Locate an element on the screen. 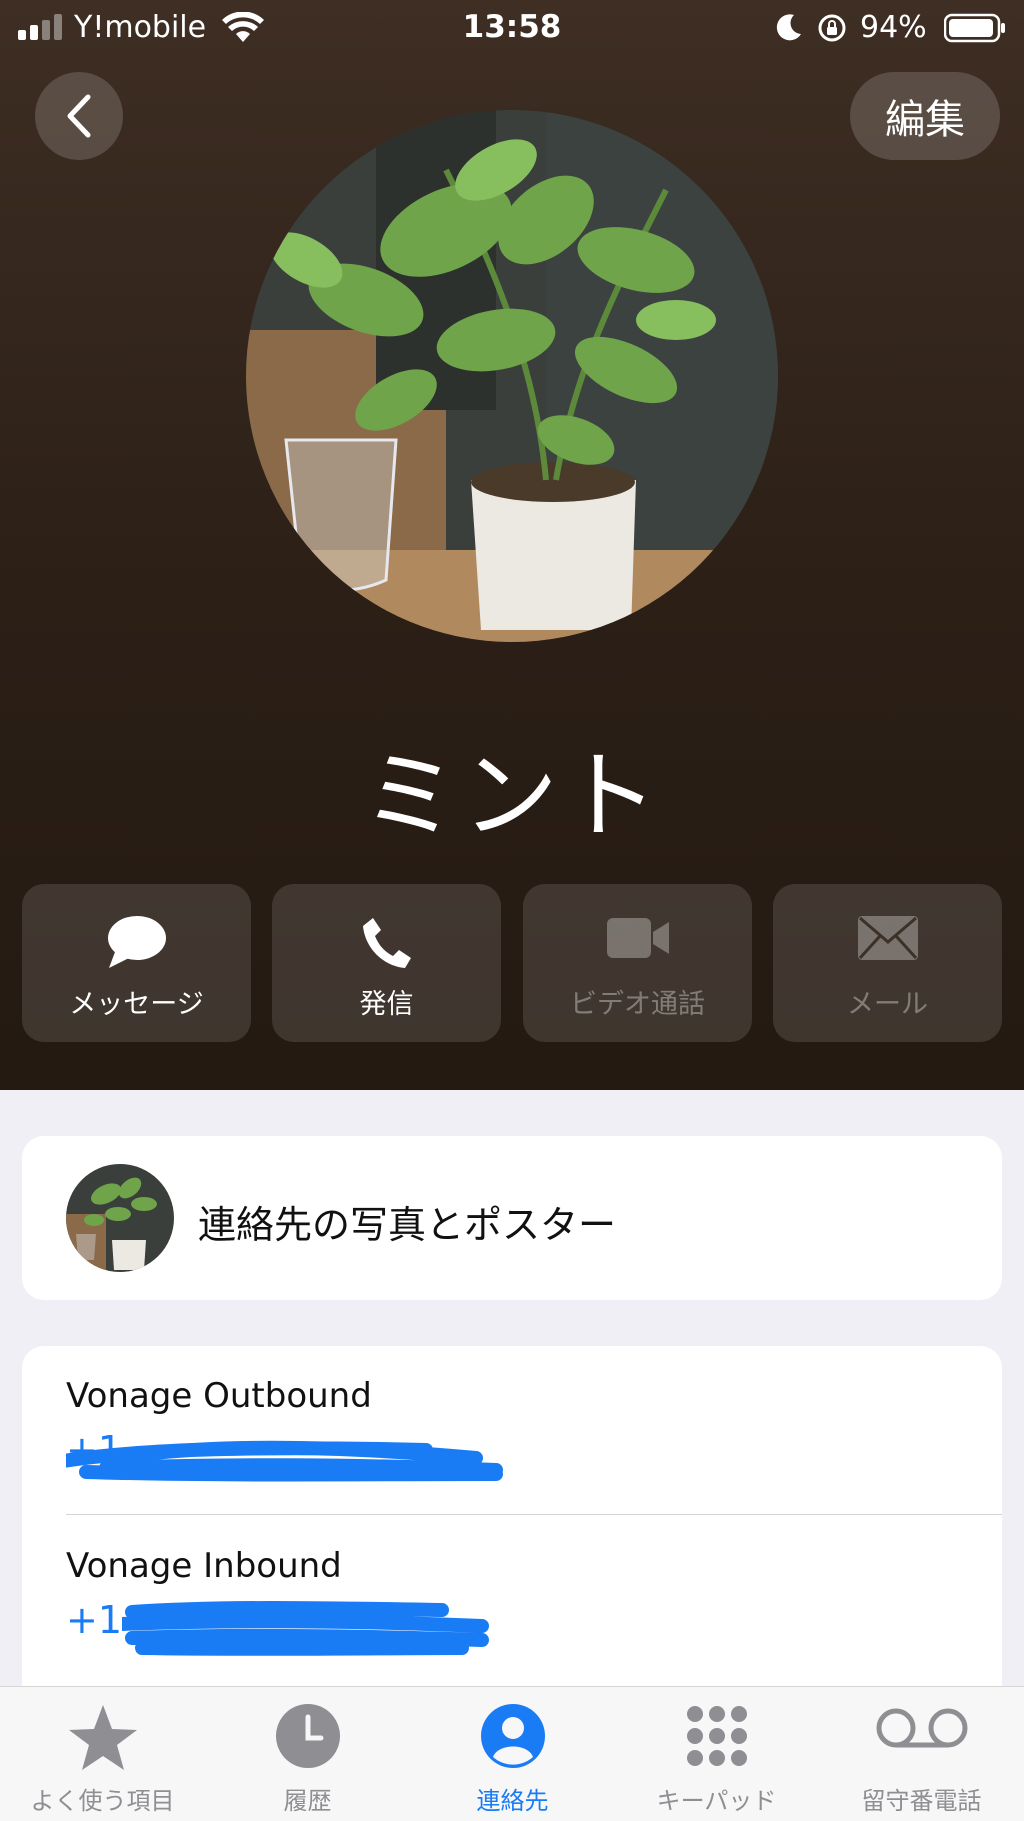 The image size is (1024, 1821). video-call-button: ビデオ通話 is located at coordinates (637, 963).